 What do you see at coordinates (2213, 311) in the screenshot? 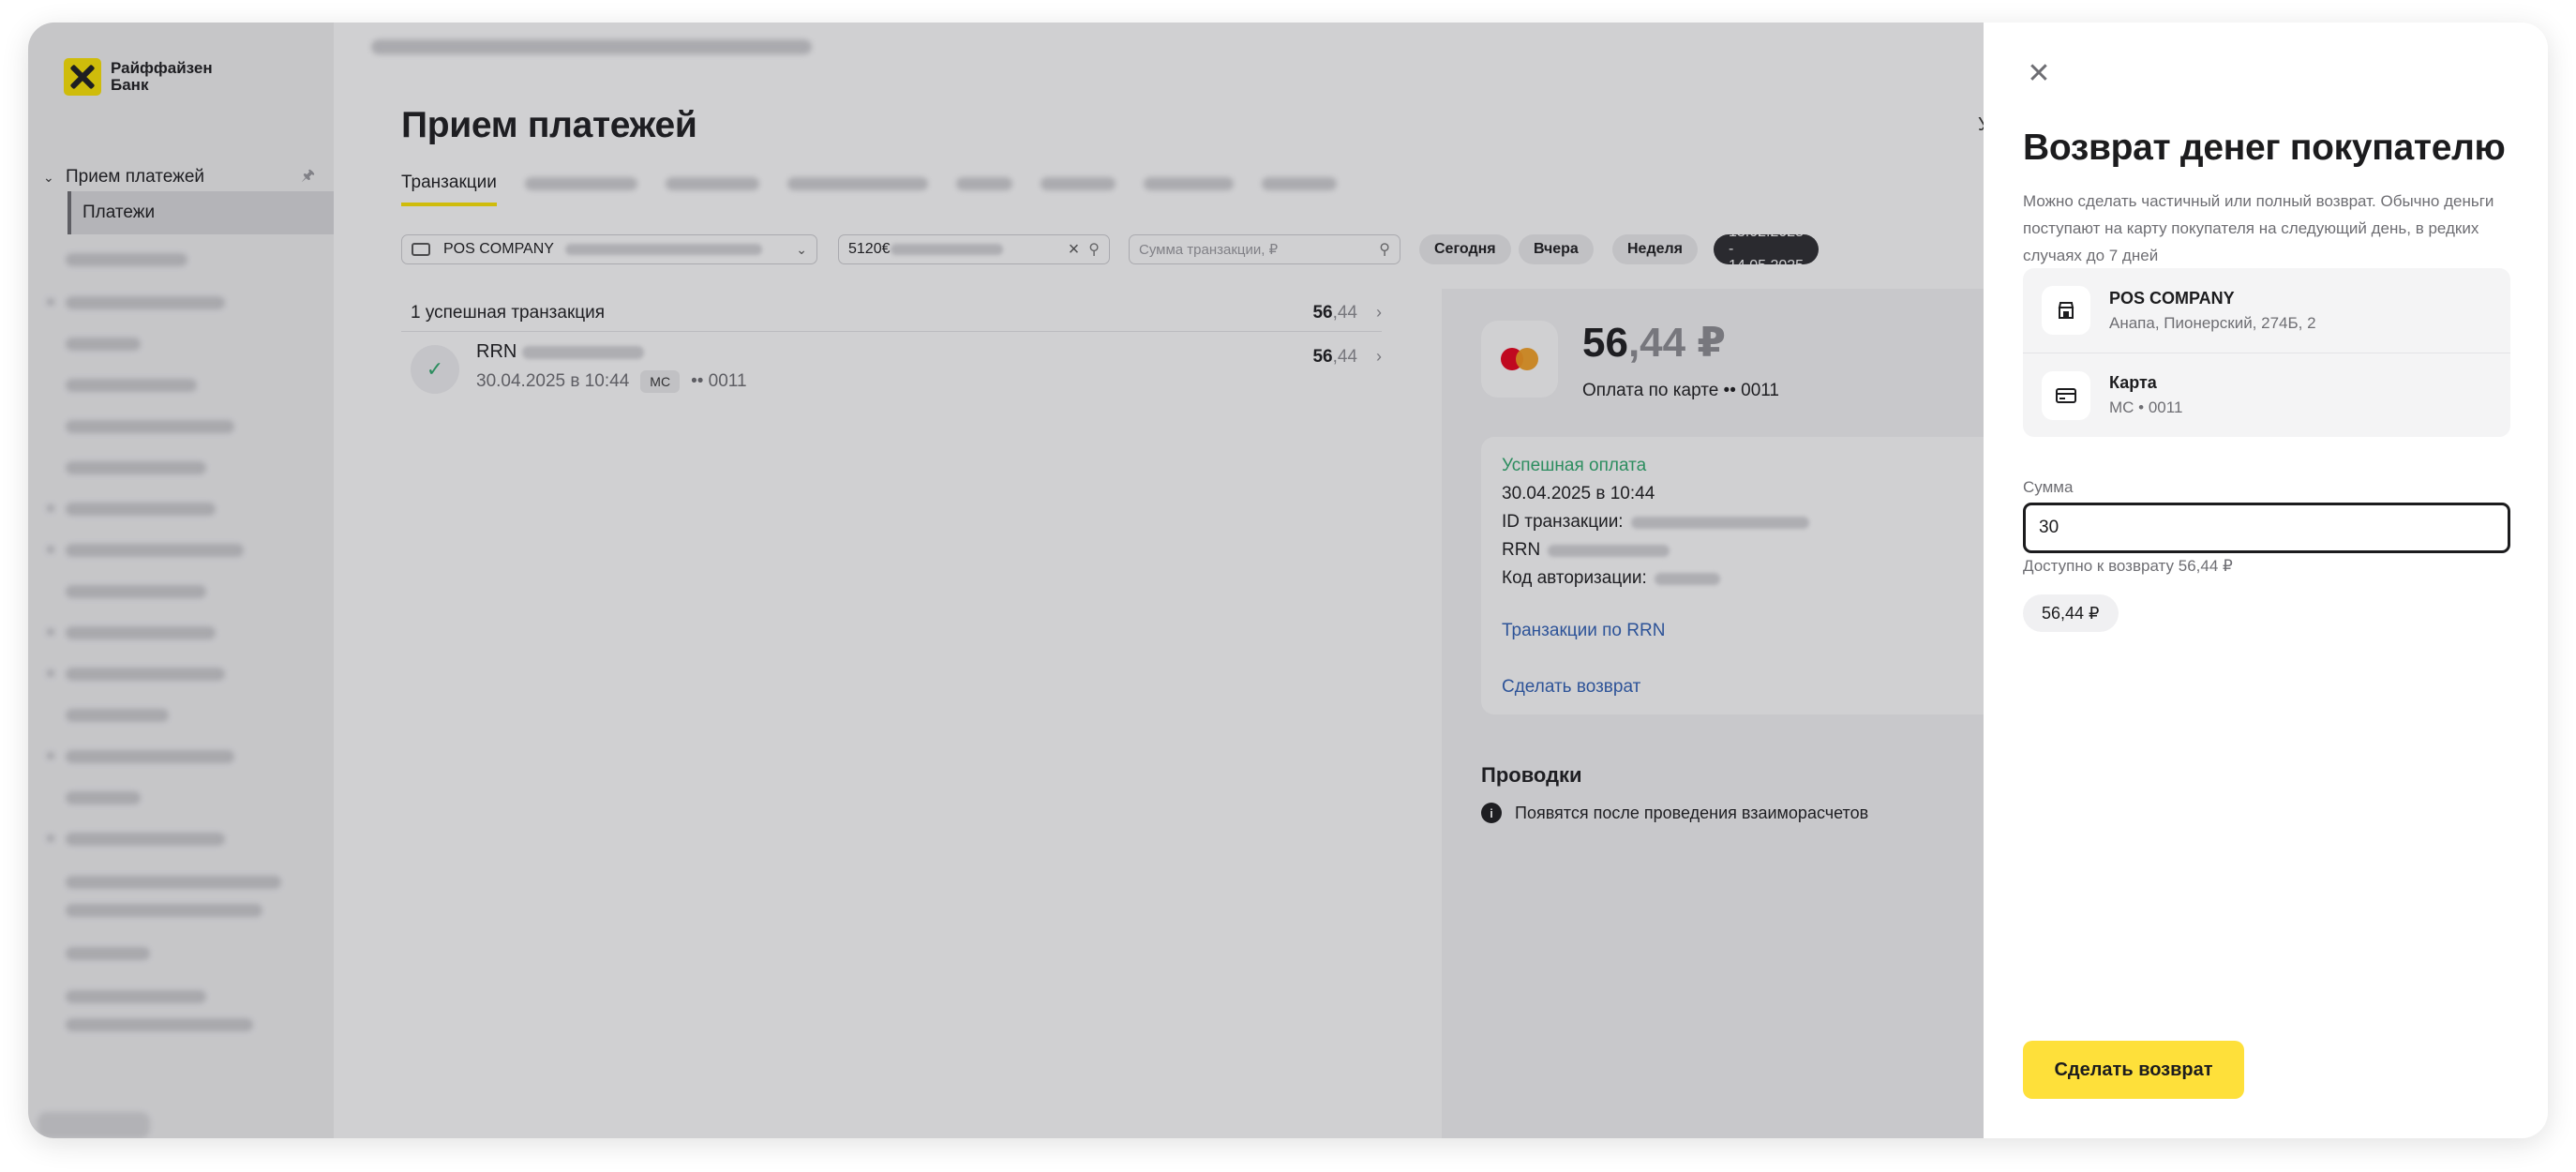
I see `merchant-text: POS COMPANY Анапа, Пионерский, 274Б, 2` at bounding box center [2213, 311].